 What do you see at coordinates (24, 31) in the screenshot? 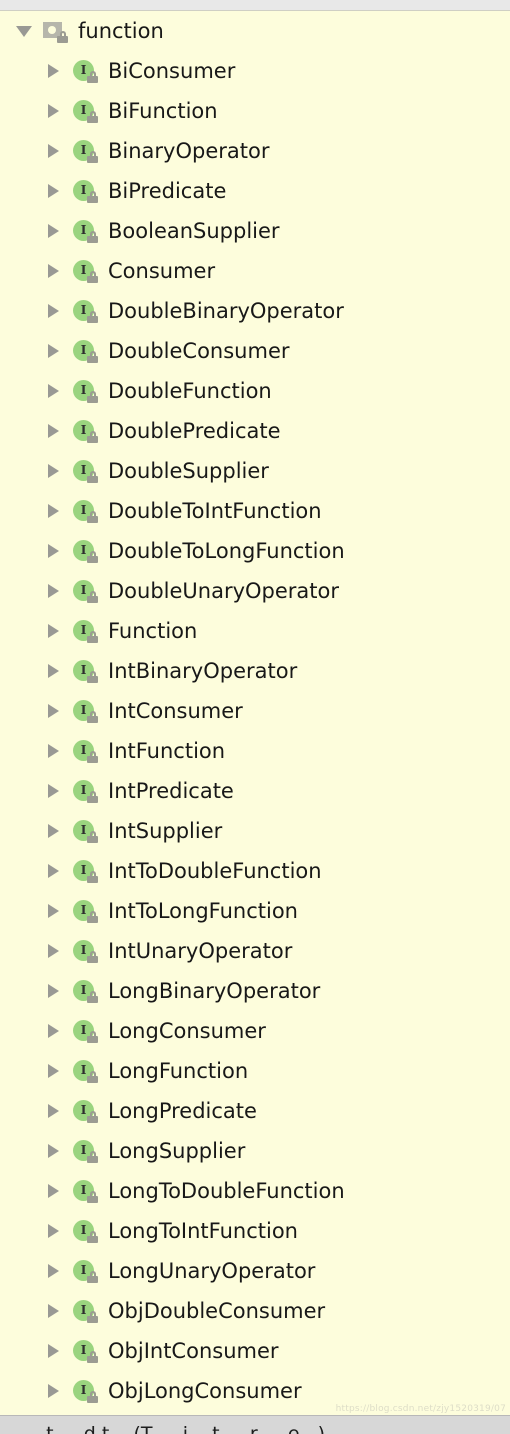
I see `chevron-down-icon` at bounding box center [24, 31].